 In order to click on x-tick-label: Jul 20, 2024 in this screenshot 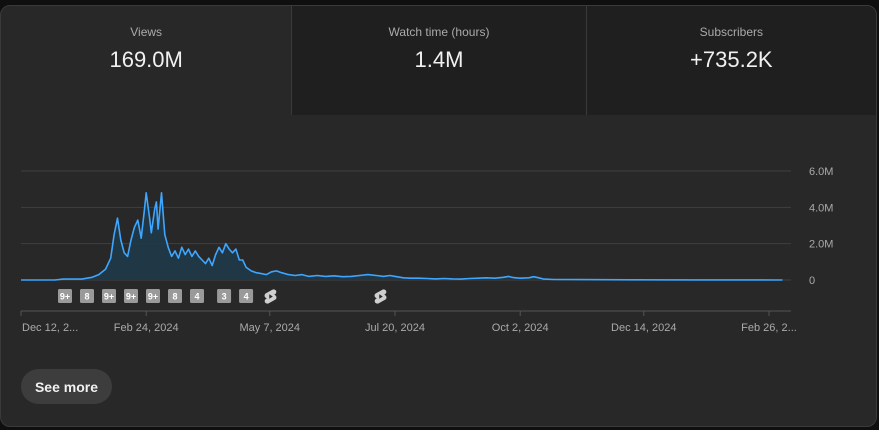, I will do `click(395, 328)`.